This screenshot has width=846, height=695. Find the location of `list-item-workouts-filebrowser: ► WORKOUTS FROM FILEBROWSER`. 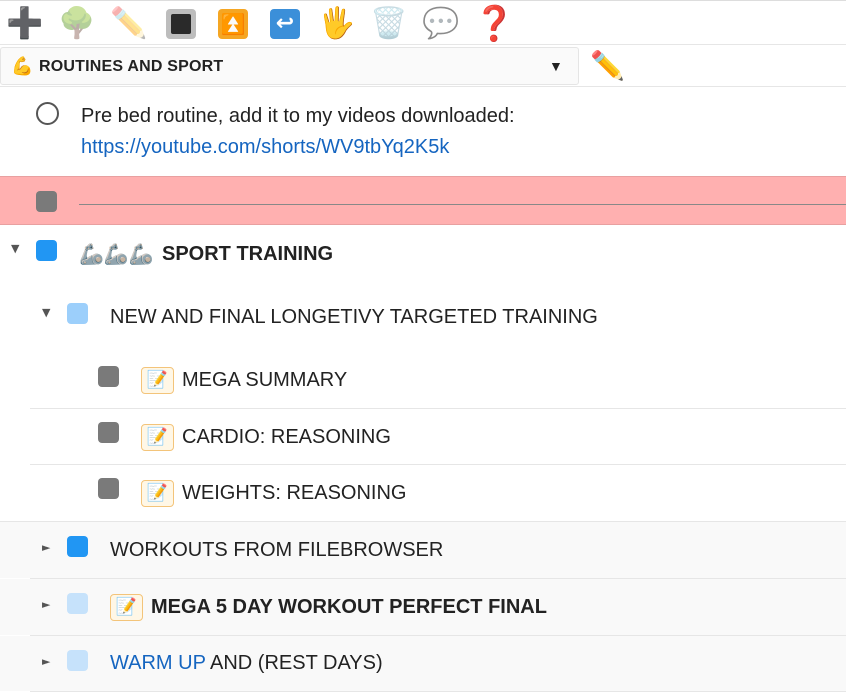

list-item-workouts-filebrowser: ► WORKOUTS FROM FILEBROWSER is located at coordinates (423, 550).